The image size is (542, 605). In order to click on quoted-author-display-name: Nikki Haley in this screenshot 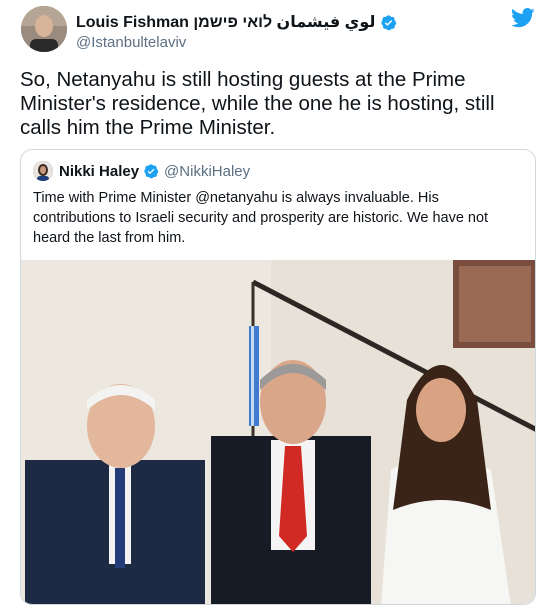, I will do `click(99, 171)`.